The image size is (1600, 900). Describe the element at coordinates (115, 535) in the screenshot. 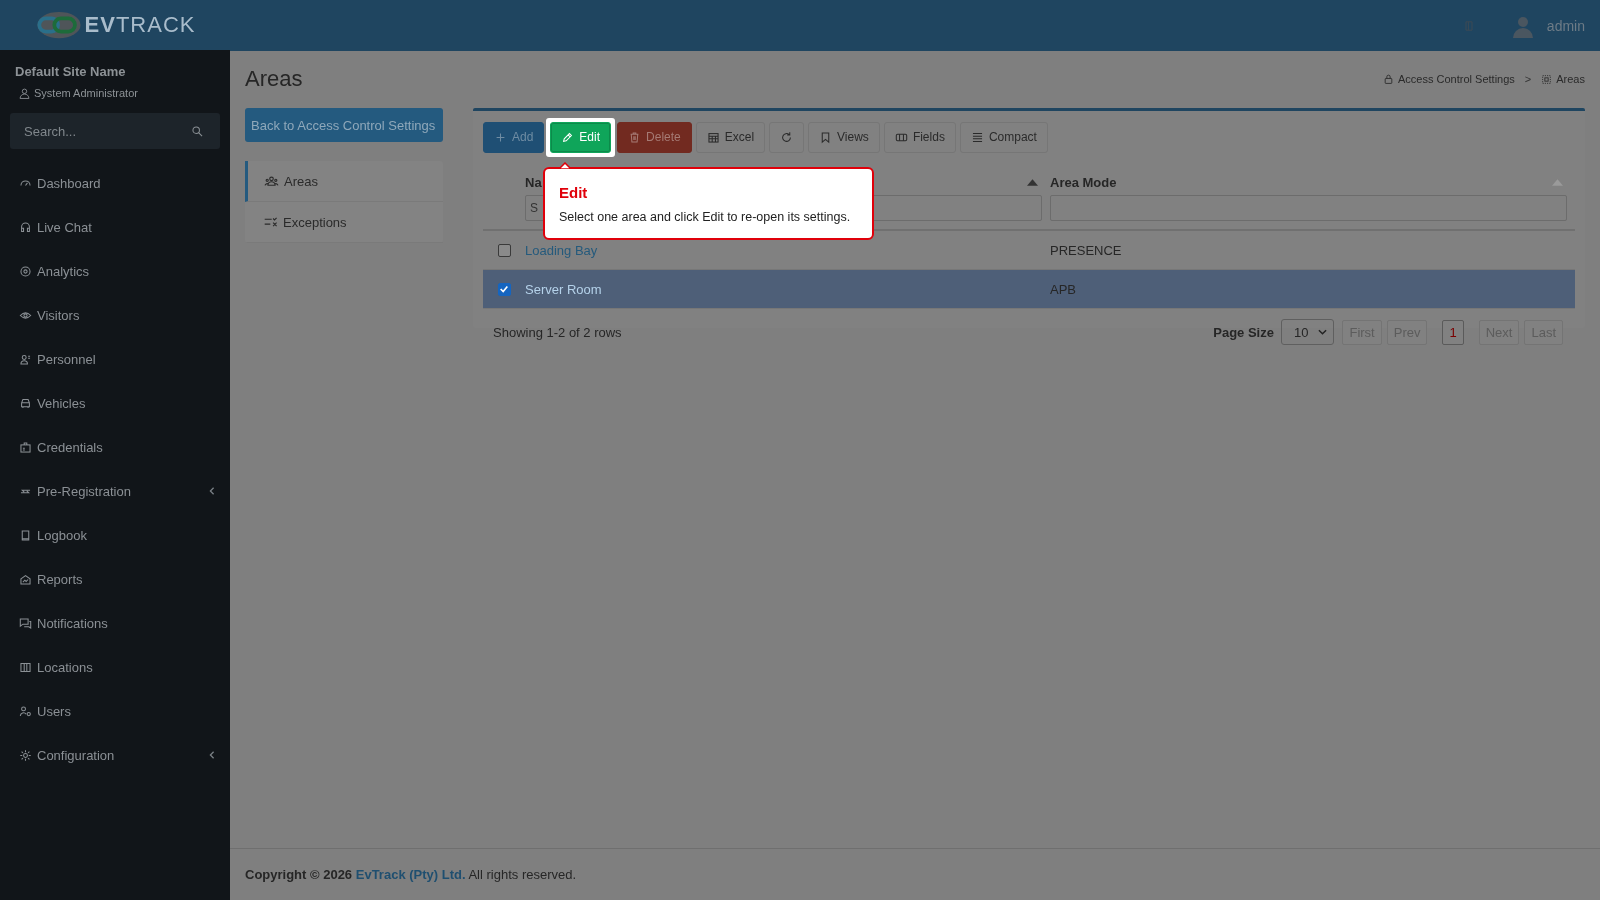

I see `nav-item: Logbook` at that location.